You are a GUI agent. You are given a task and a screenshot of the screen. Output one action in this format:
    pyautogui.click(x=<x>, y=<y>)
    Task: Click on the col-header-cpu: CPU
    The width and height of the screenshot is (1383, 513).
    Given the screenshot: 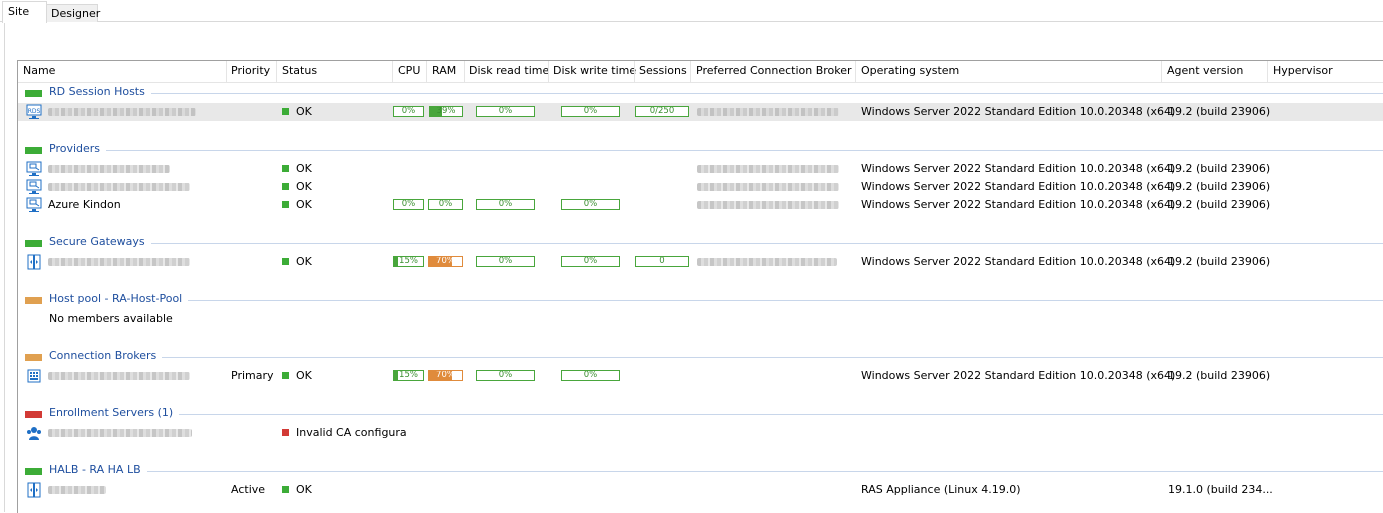 What is the action you would take?
    pyautogui.click(x=409, y=71)
    